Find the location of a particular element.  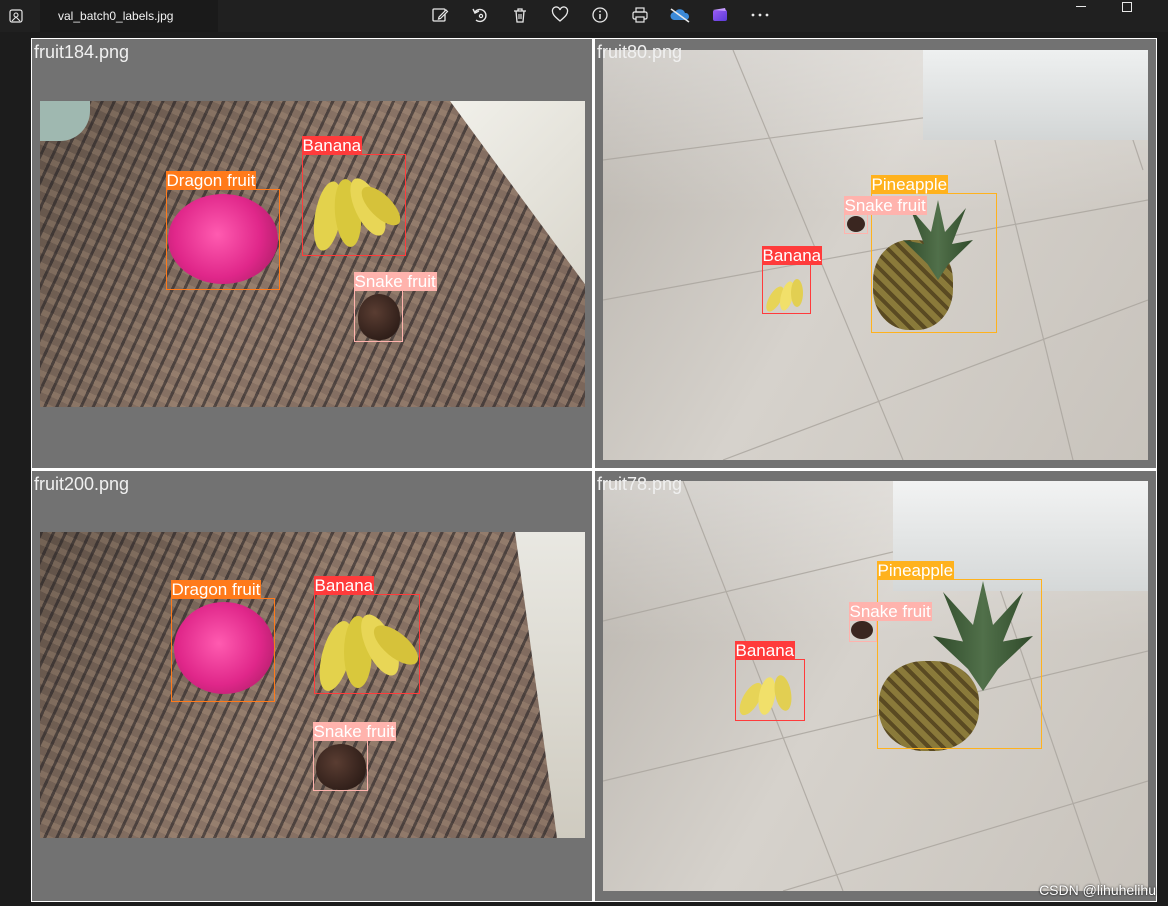

minimize-icon is located at coordinates (1081, 6).